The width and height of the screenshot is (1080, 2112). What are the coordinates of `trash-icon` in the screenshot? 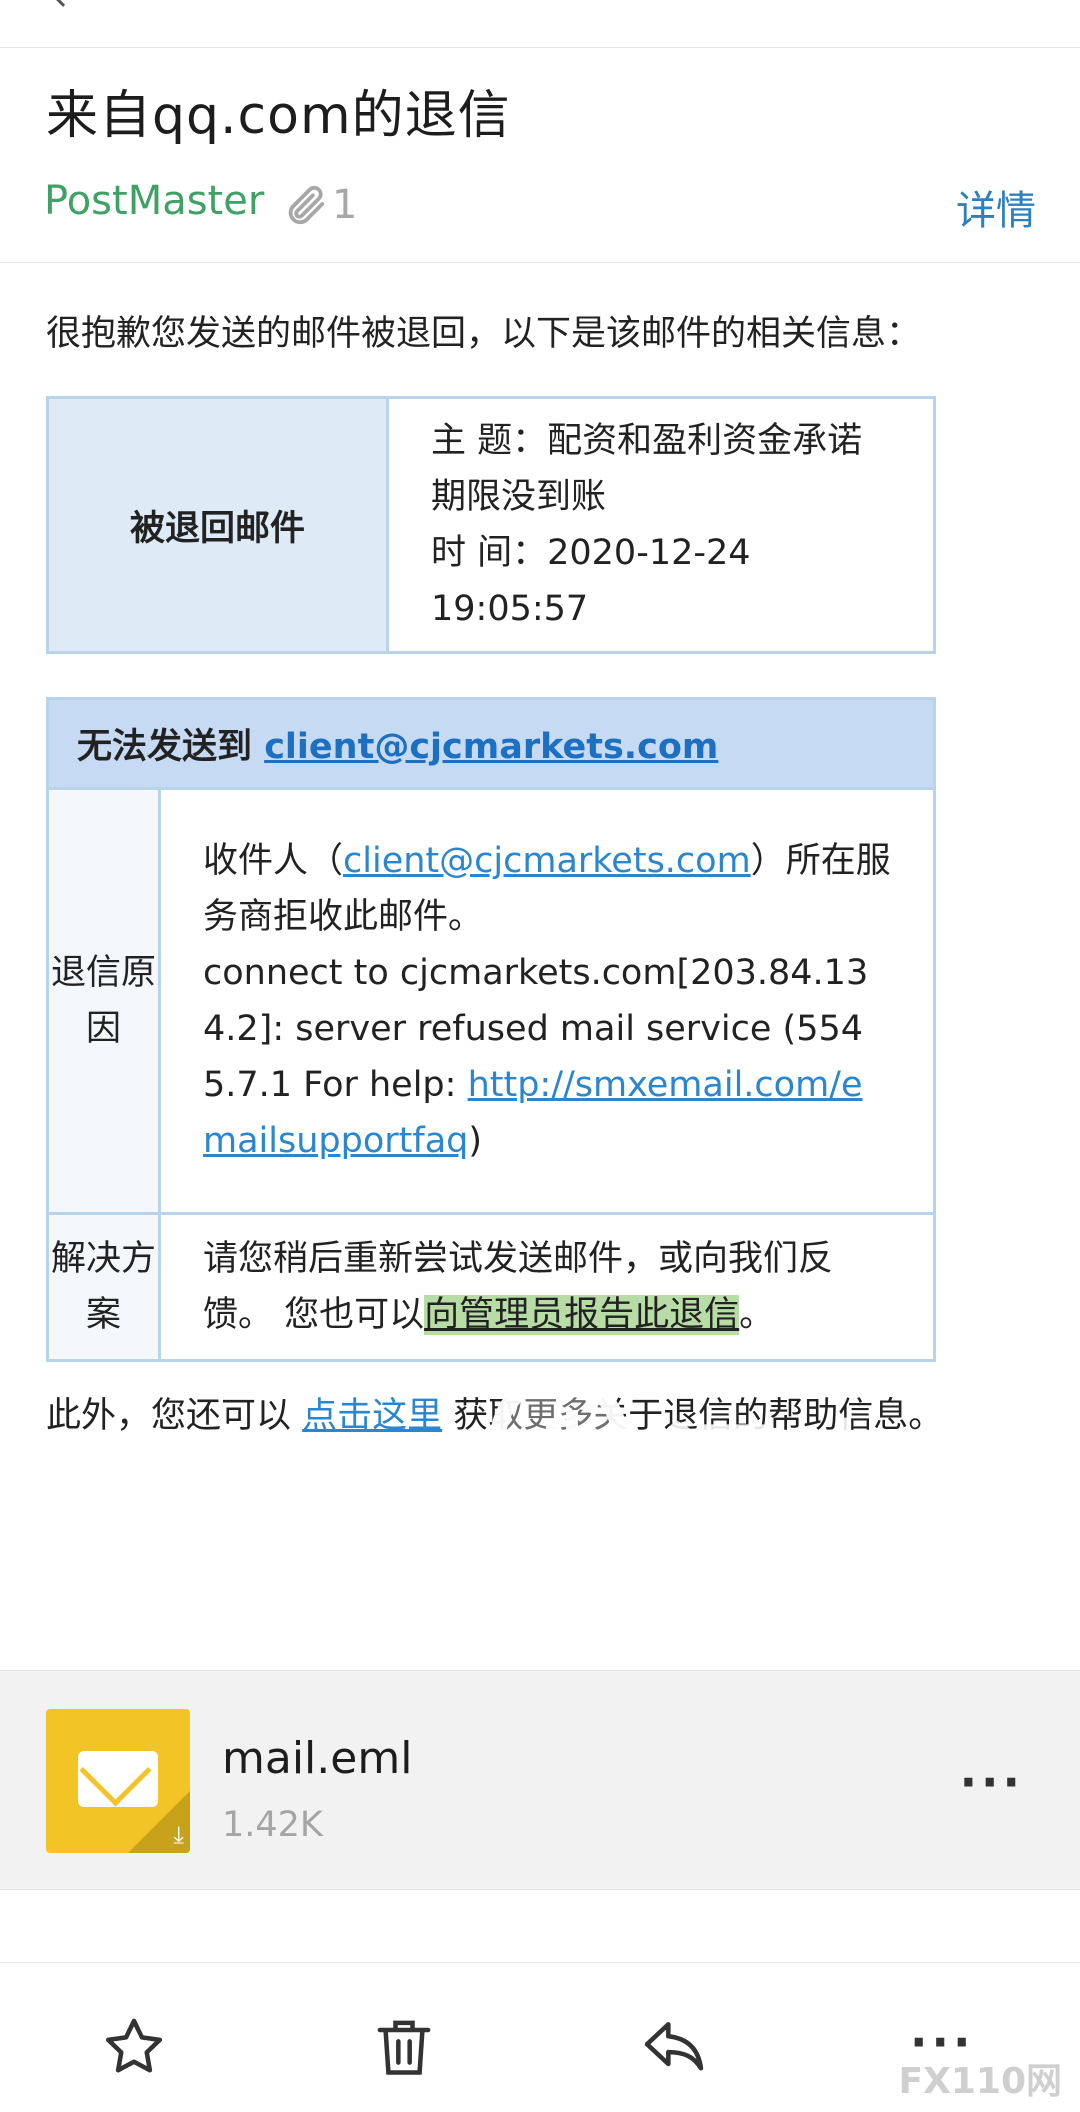 It's located at (404, 2047).